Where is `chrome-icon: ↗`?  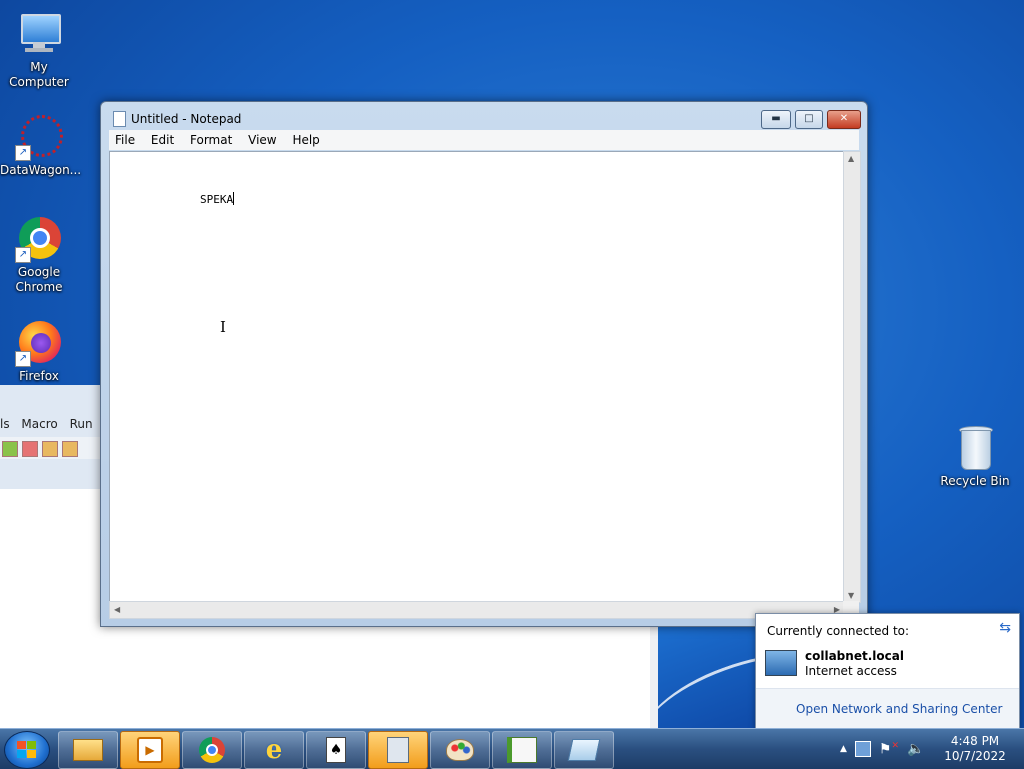
chrome-icon: ↗ is located at coordinates (39, 239).